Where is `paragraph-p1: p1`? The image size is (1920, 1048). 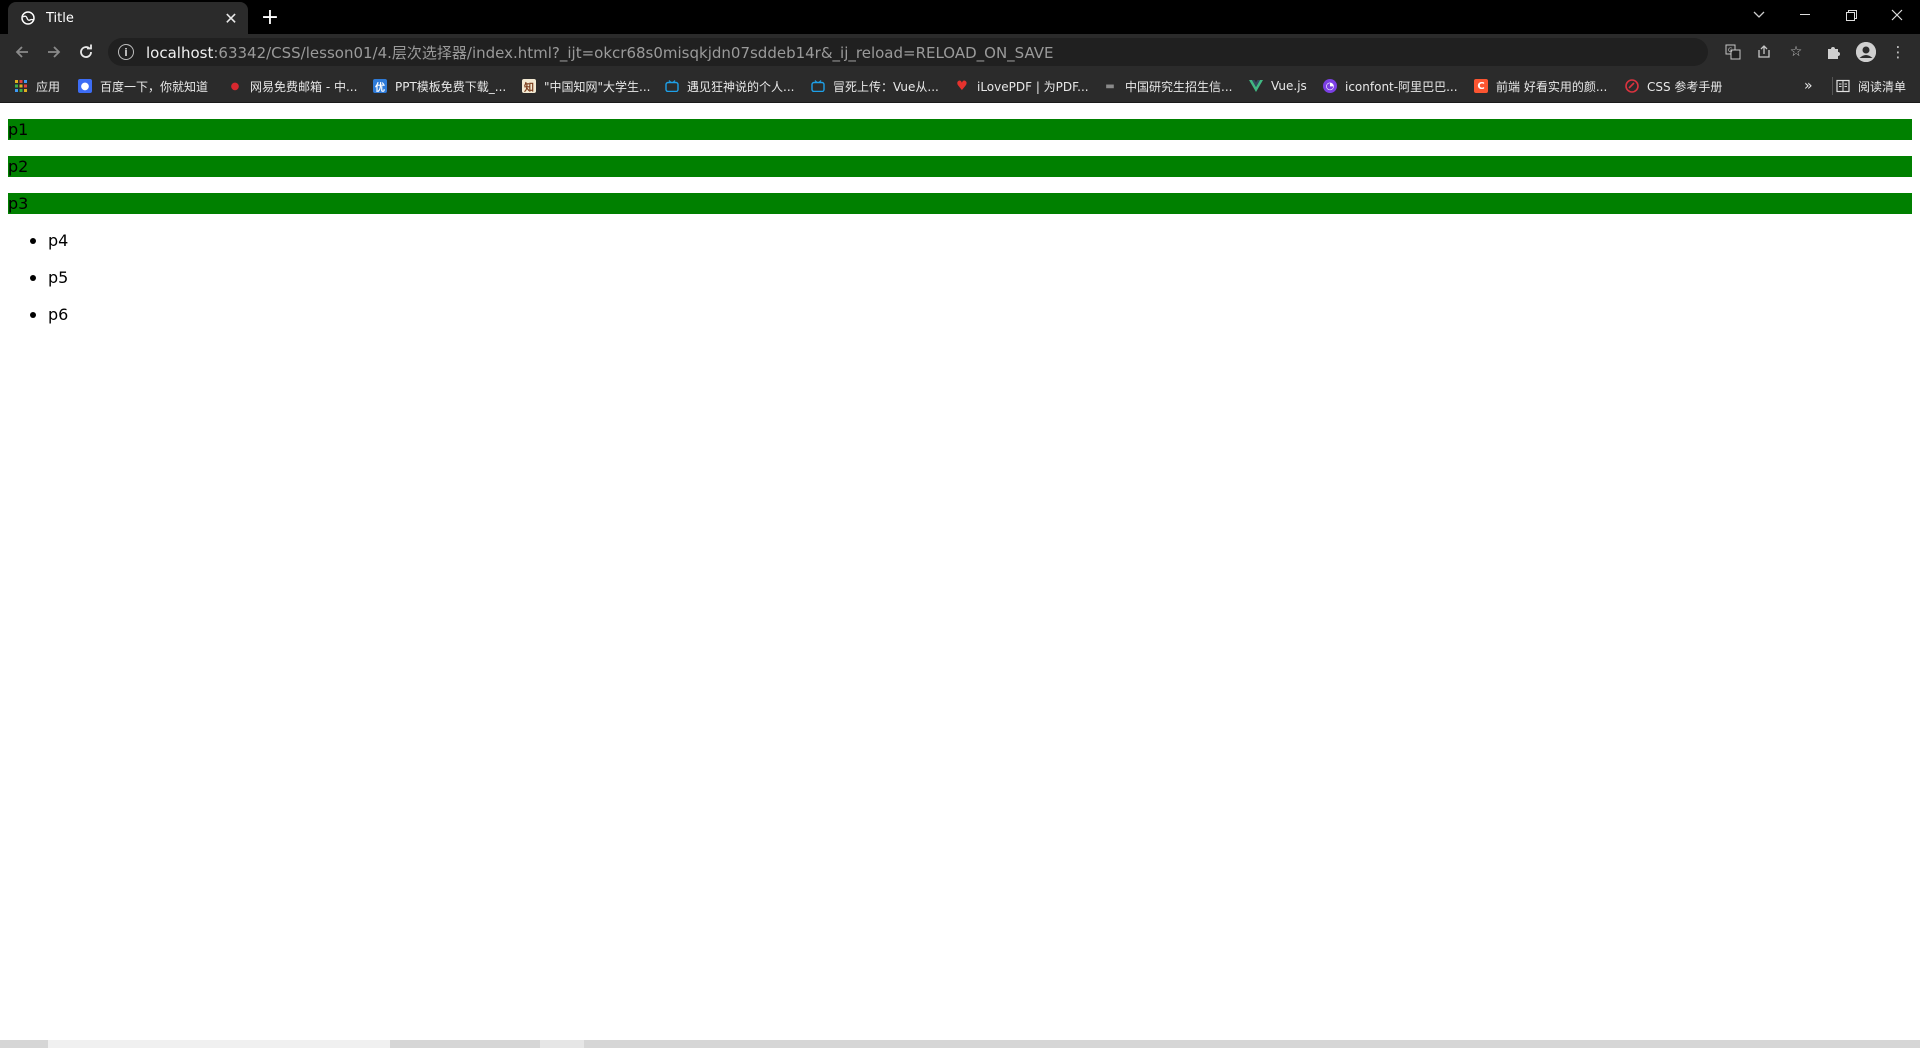 paragraph-p1: p1 is located at coordinates (960, 129).